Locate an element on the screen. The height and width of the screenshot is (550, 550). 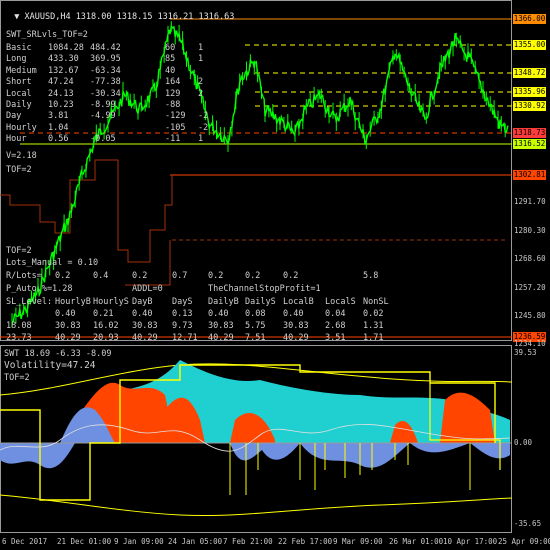
table-cell: Local is located at coordinates (19, 93).